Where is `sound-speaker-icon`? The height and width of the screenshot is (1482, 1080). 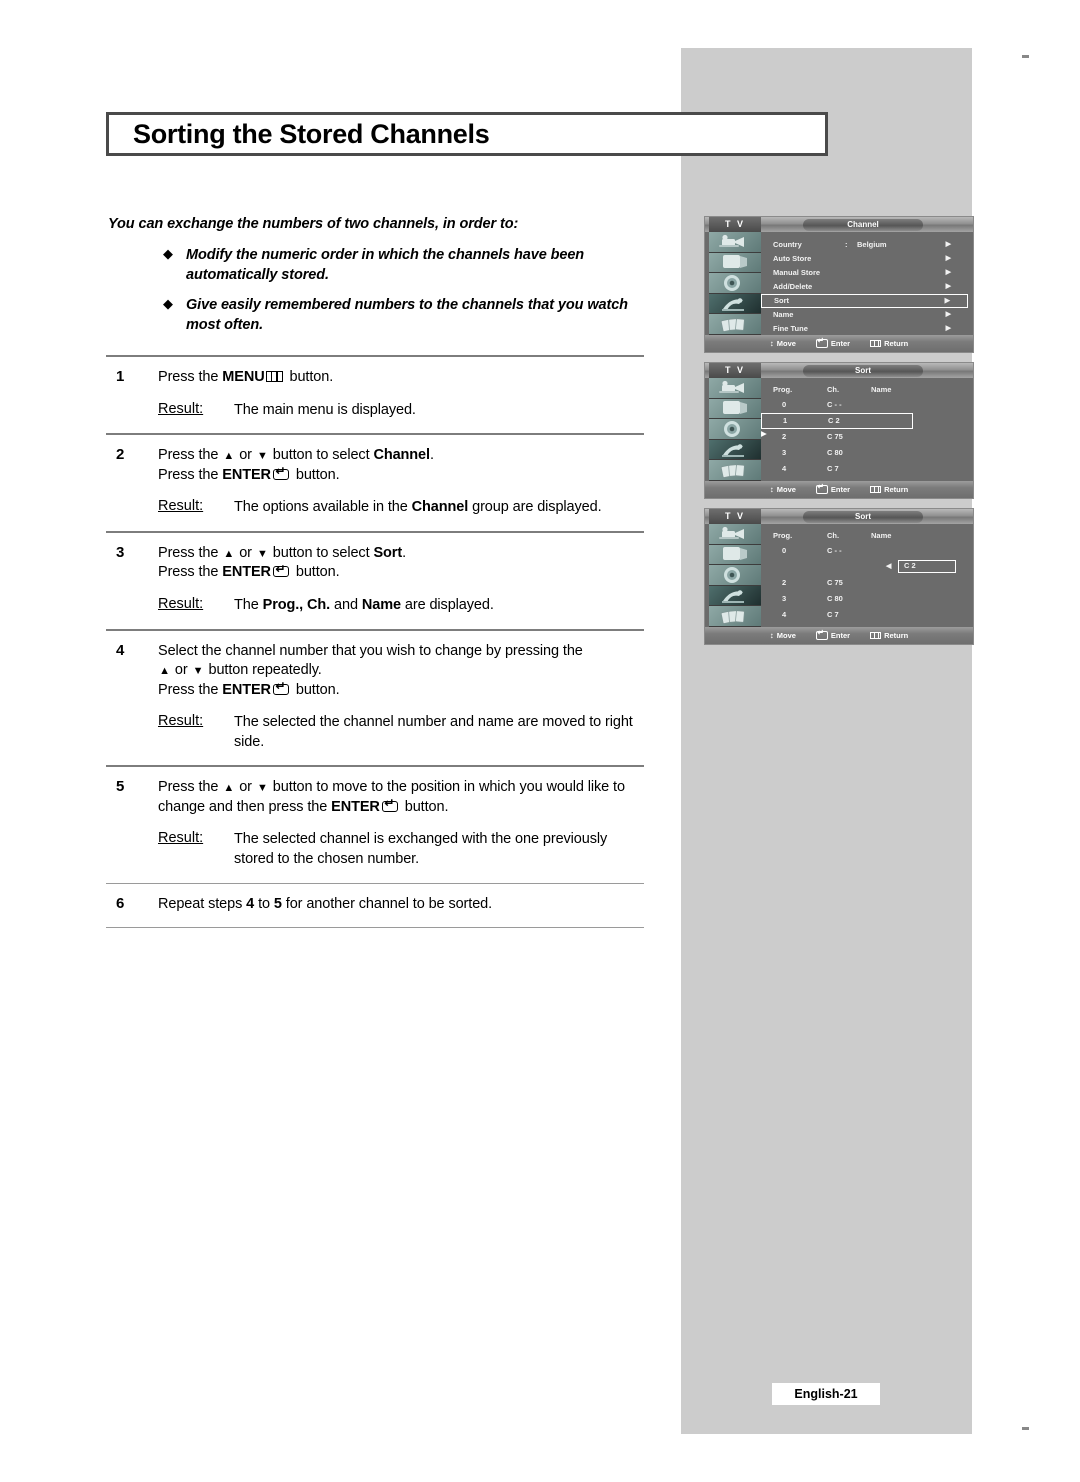 sound-speaker-icon is located at coordinates (735, 283).